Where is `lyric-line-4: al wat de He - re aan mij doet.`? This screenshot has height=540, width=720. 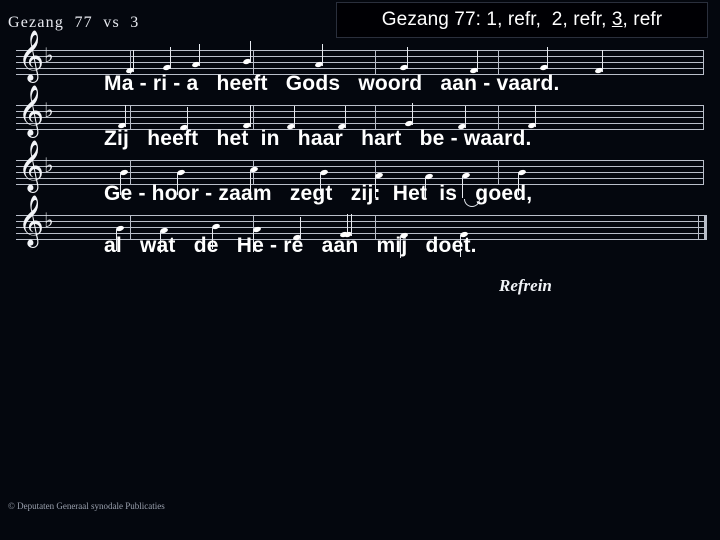
lyric-line-4: al wat de He - re aan mij doet. is located at coordinates (290, 245).